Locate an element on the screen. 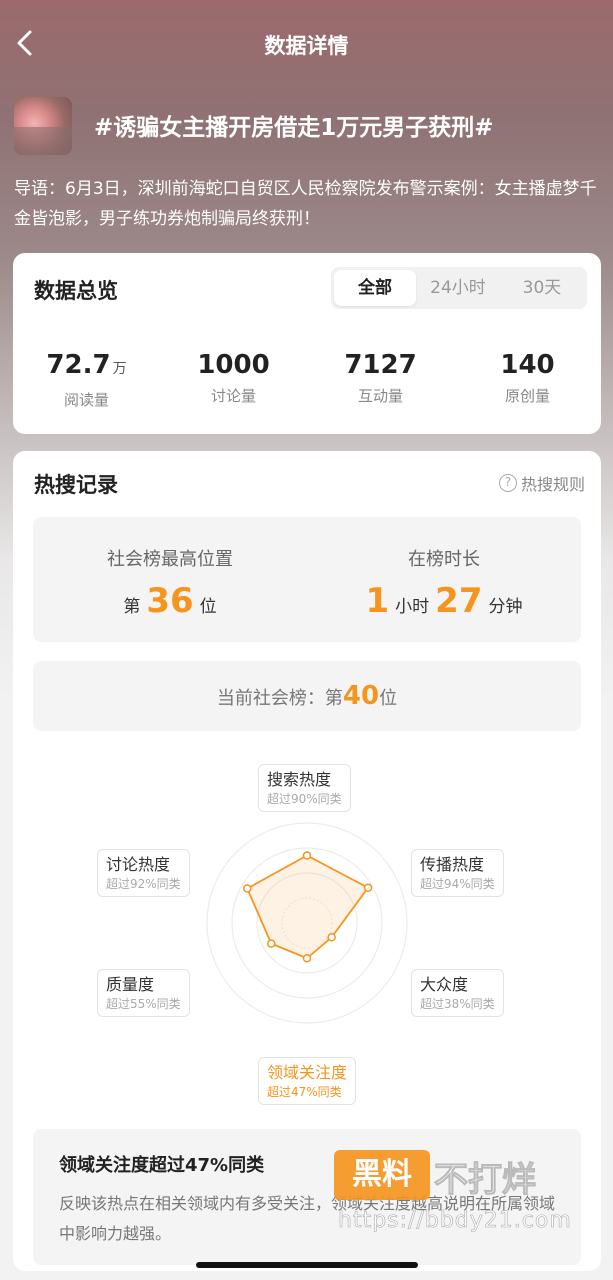 This screenshot has height=1280, width=613. peak-prefix: 第 is located at coordinates (132, 607).